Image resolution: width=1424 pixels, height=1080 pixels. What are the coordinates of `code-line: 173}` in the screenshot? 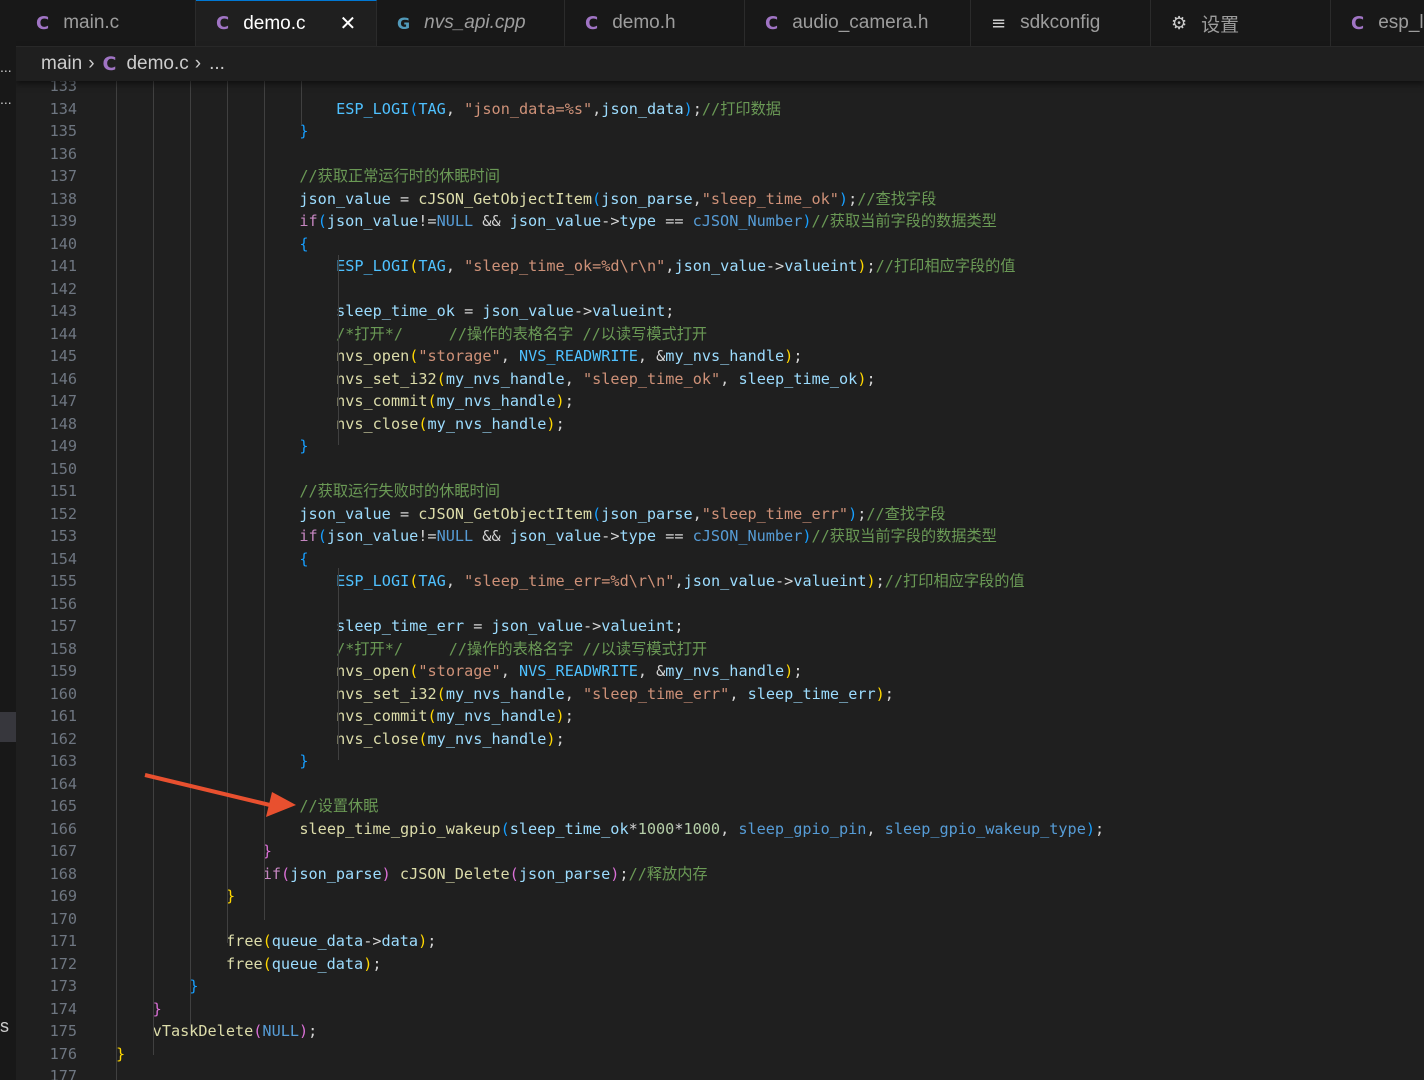 It's located at (720, 986).